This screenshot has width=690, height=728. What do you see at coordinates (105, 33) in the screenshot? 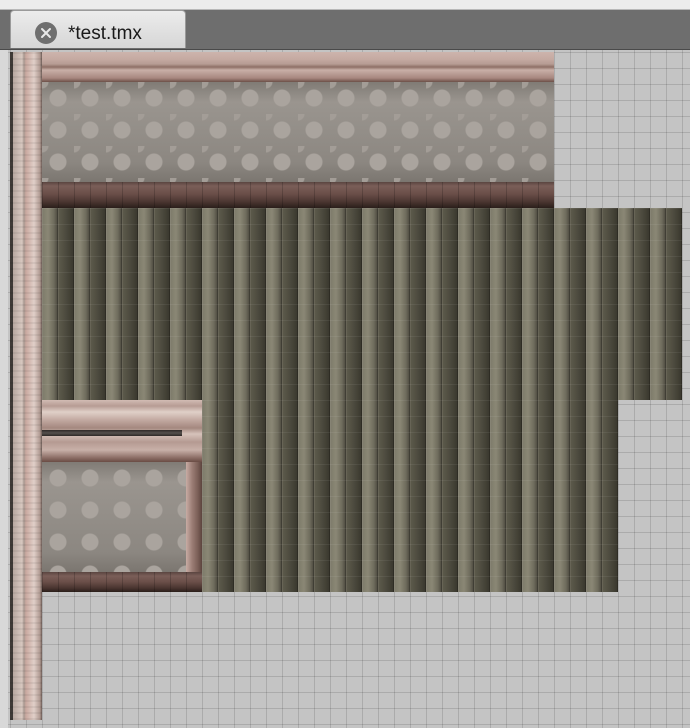
I see `tab-label: *test.tmx` at bounding box center [105, 33].